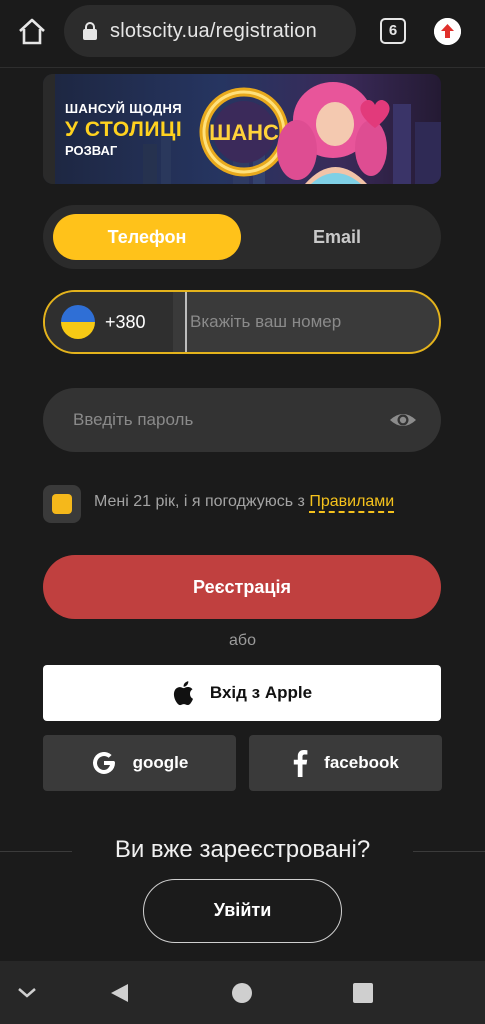 This screenshot has height=1024, width=485. What do you see at coordinates (403, 420) in the screenshot?
I see `show-password-icon` at bounding box center [403, 420].